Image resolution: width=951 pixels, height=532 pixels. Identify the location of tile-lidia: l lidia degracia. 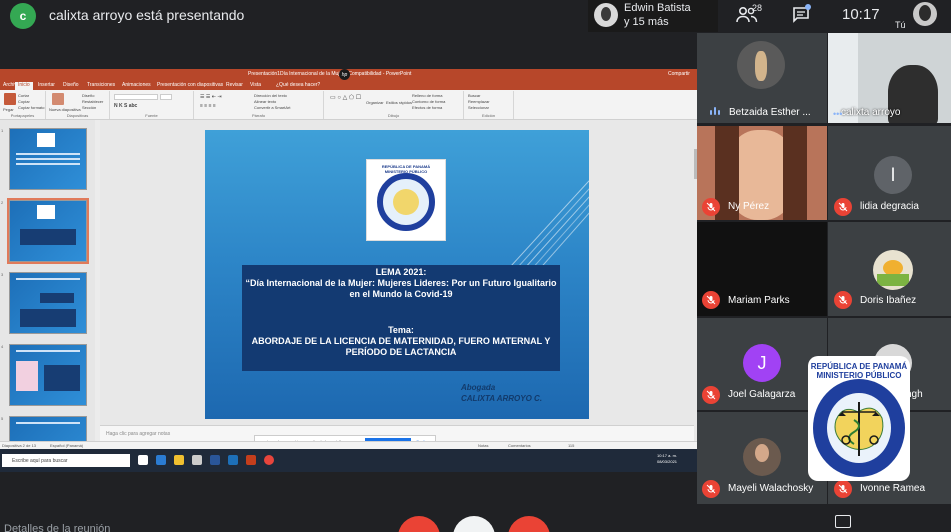
(889, 173).